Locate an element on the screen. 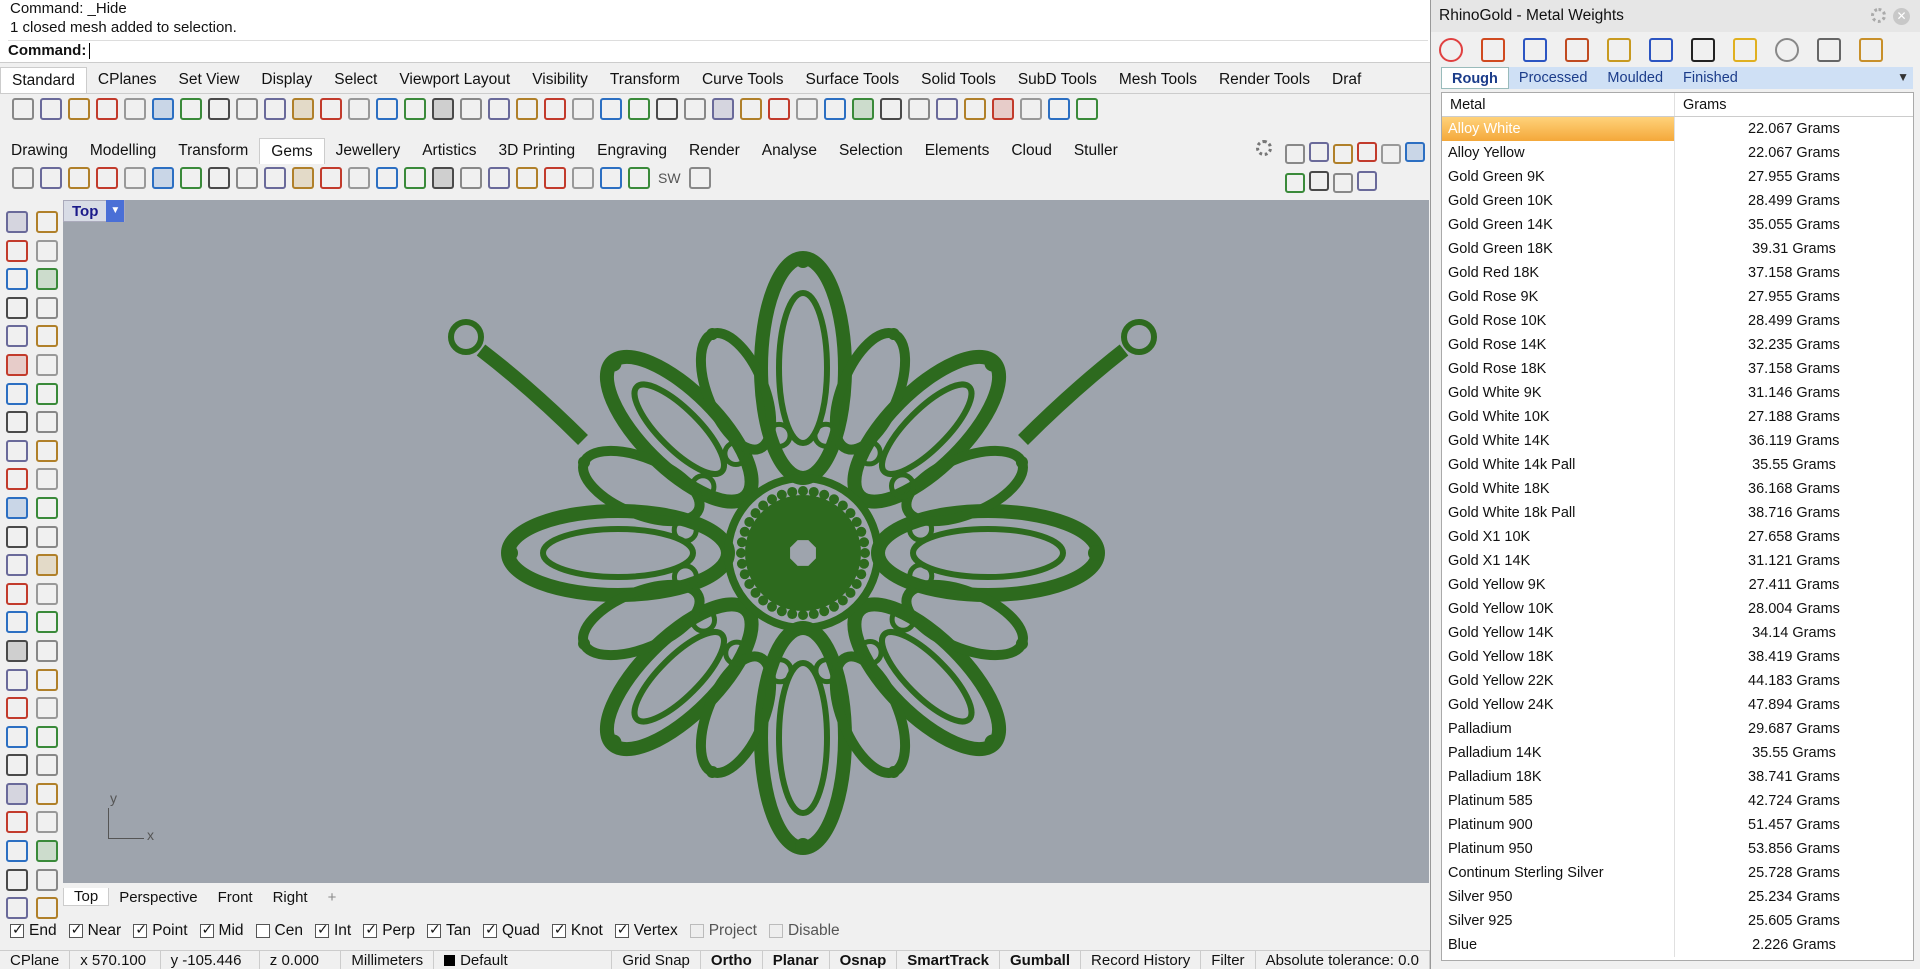  gumball-toggle: Gumball is located at coordinates (1041, 960).